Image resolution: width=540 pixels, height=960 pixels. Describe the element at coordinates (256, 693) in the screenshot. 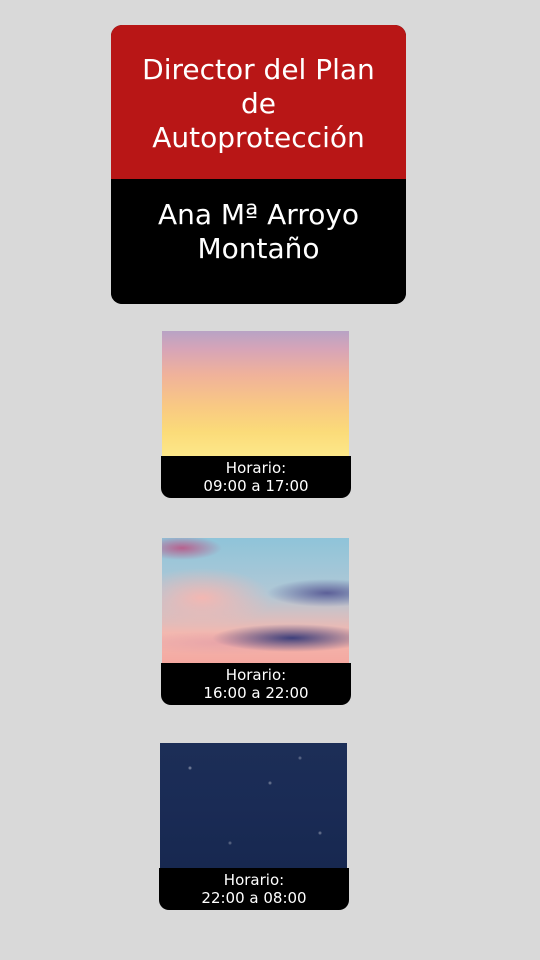

I see `shift-hours: 16:00 a 22:00` at that location.